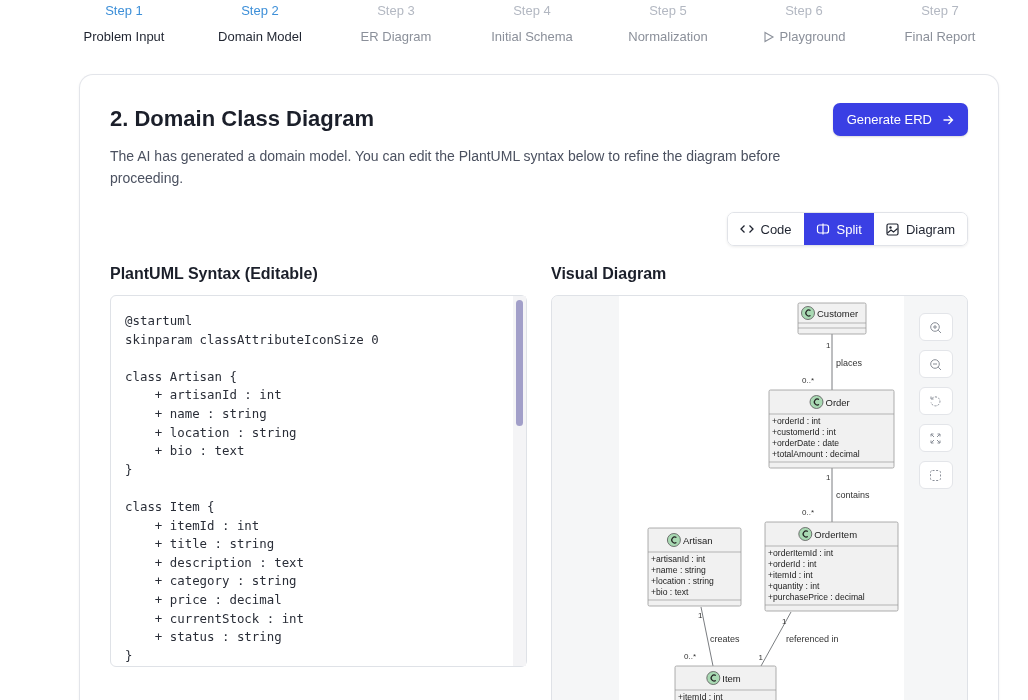  Describe the element at coordinates (725, 639) in the screenshot. I see `relation-label: creates` at that location.